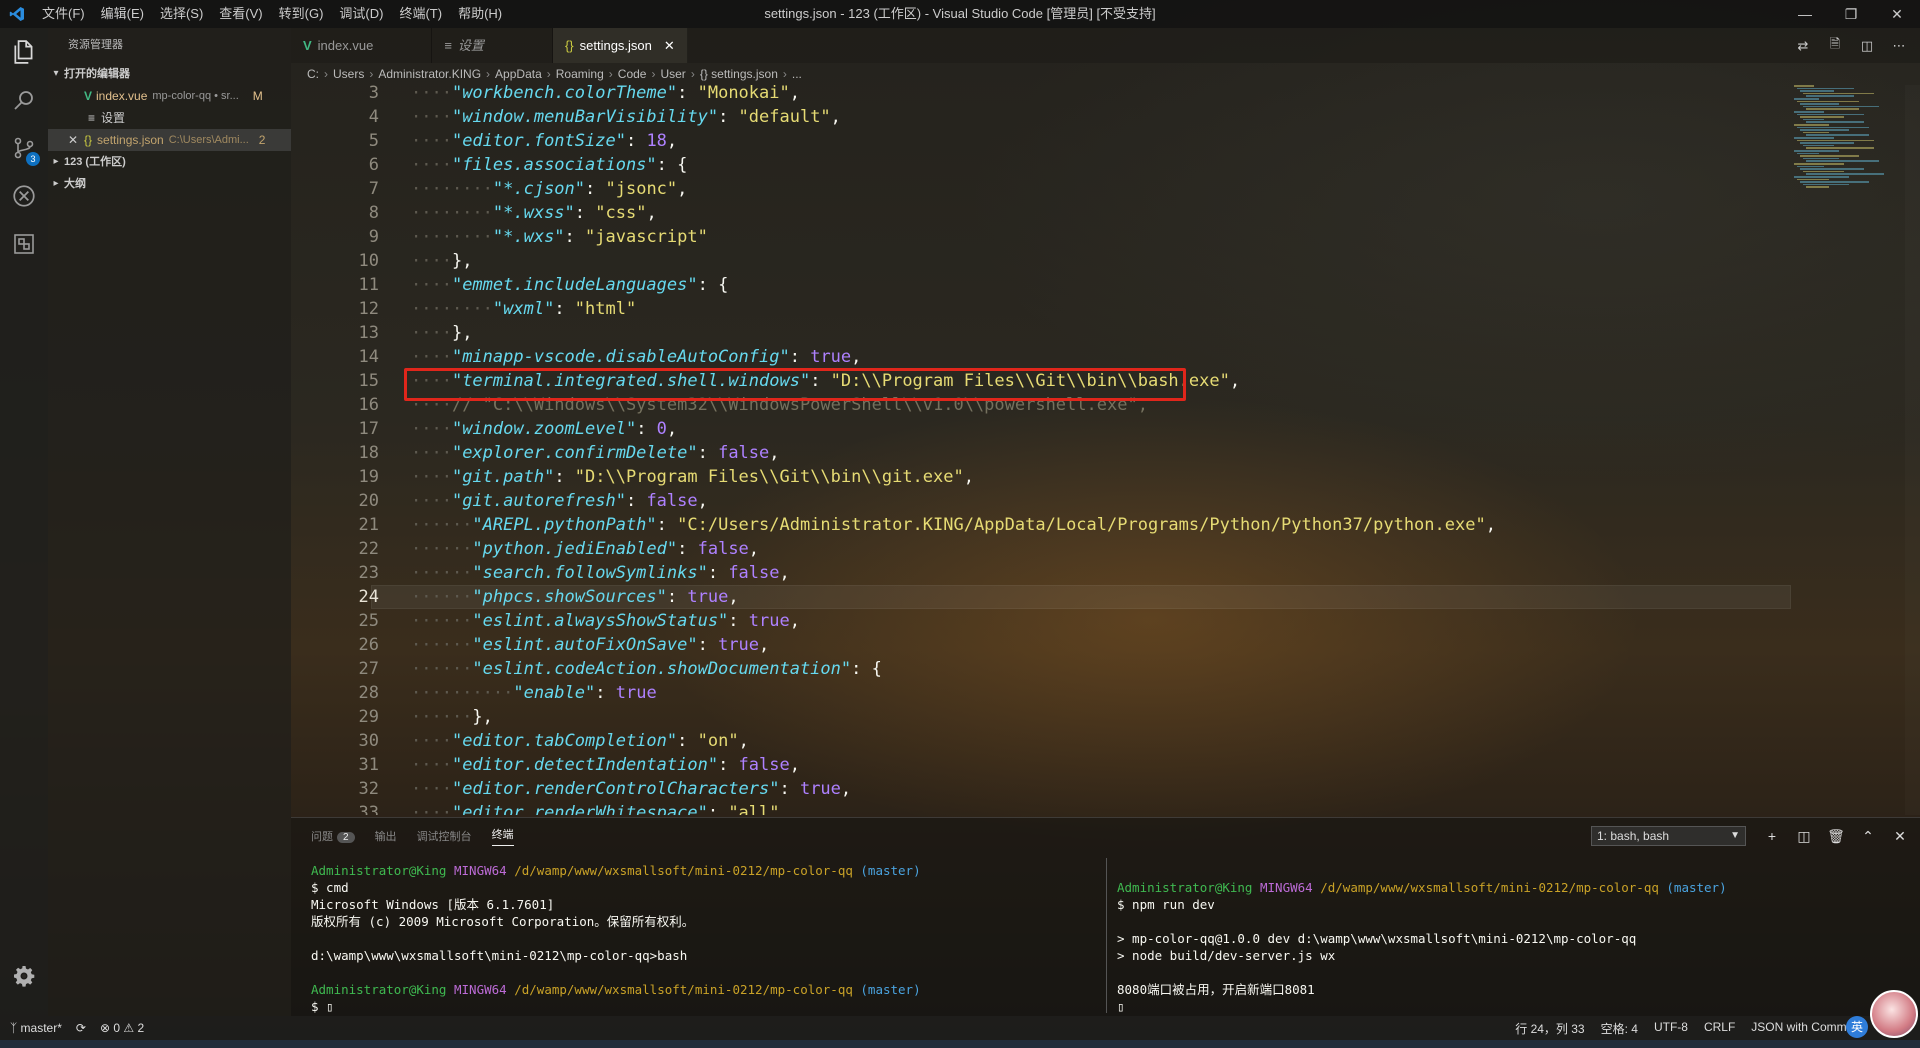 This screenshot has width=1920, height=1048. Describe the element at coordinates (24, 100) in the screenshot. I see `search-icon` at that location.